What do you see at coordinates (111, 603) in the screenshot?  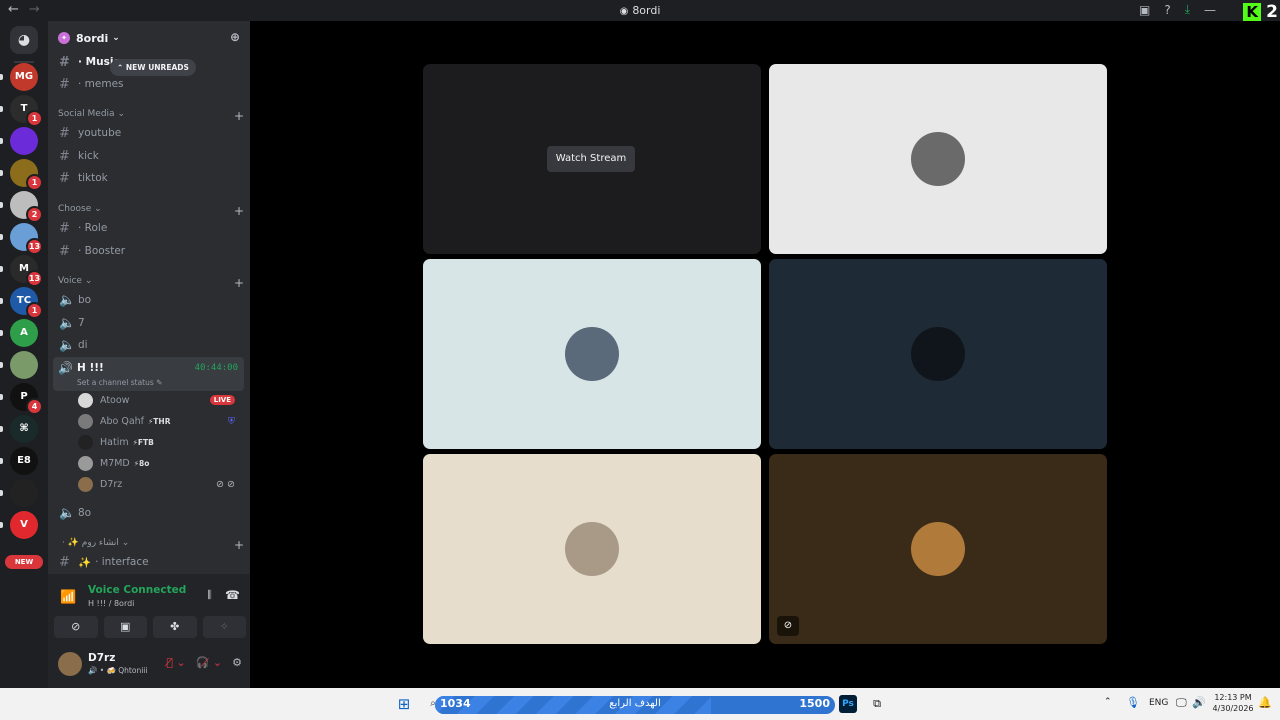 I see `voice-location: H !!! / 8ordi` at bounding box center [111, 603].